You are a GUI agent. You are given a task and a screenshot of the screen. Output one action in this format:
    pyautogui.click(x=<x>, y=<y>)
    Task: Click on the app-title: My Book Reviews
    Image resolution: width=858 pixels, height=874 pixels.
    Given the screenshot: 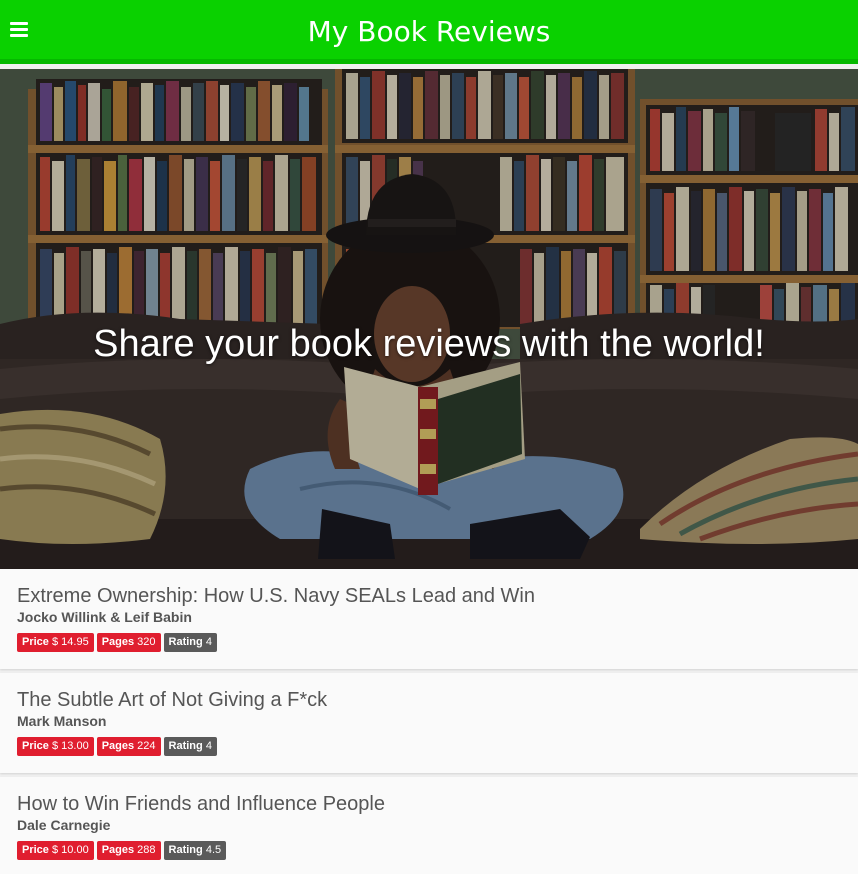 What is the action you would take?
    pyautogui.click(x=429, y=31)
    